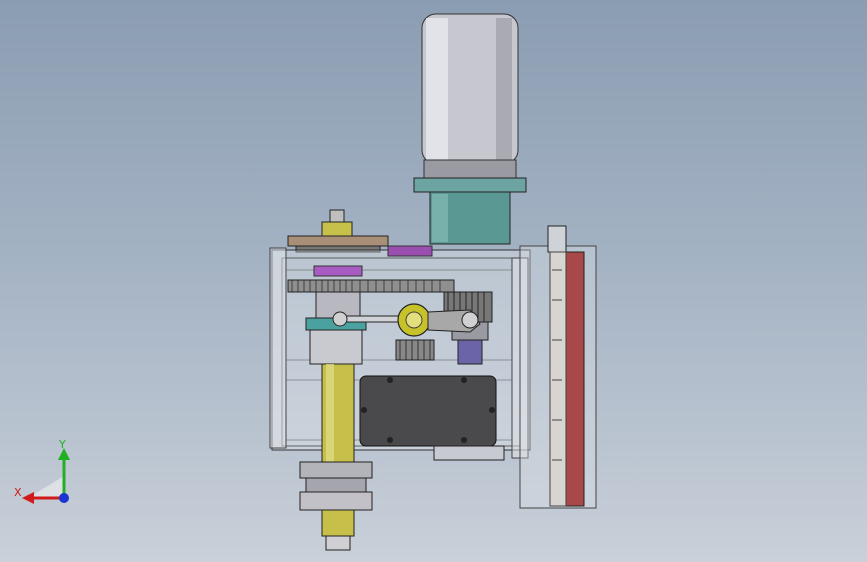 The image size is (867, 562). Describe the element at coordinates (558, 367) in the screenshot. I see `side-plate` at that location.